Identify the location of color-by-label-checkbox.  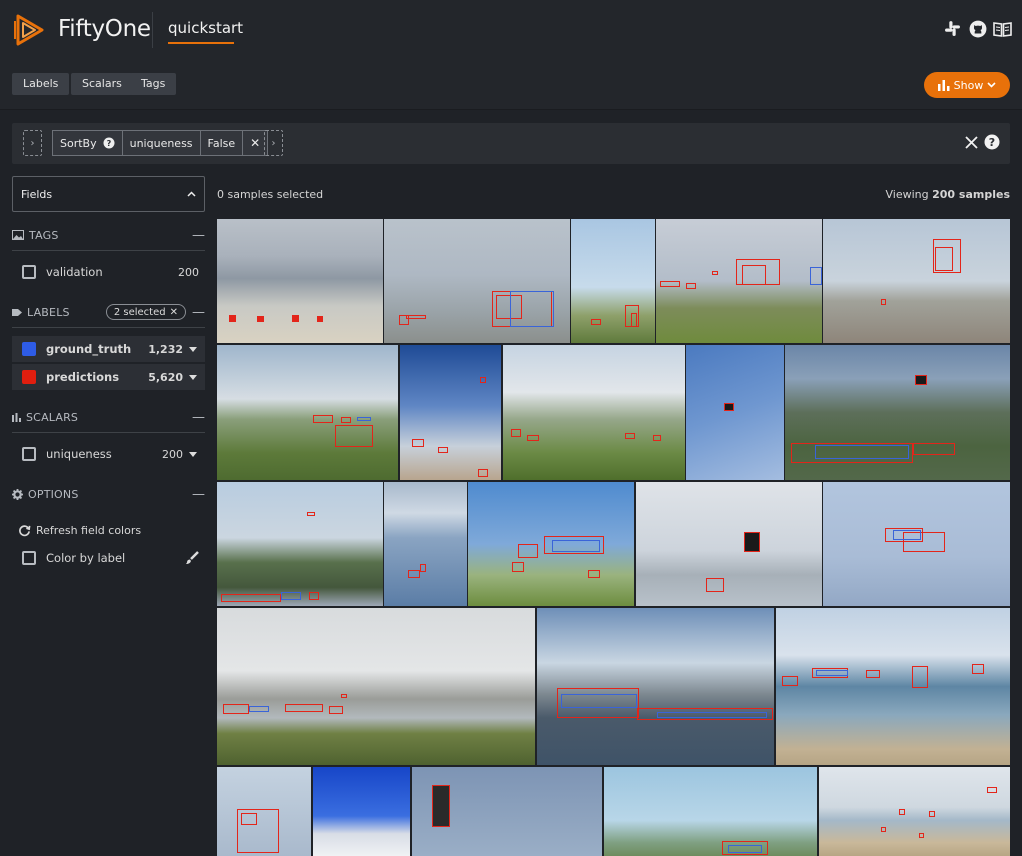
(29, 558).